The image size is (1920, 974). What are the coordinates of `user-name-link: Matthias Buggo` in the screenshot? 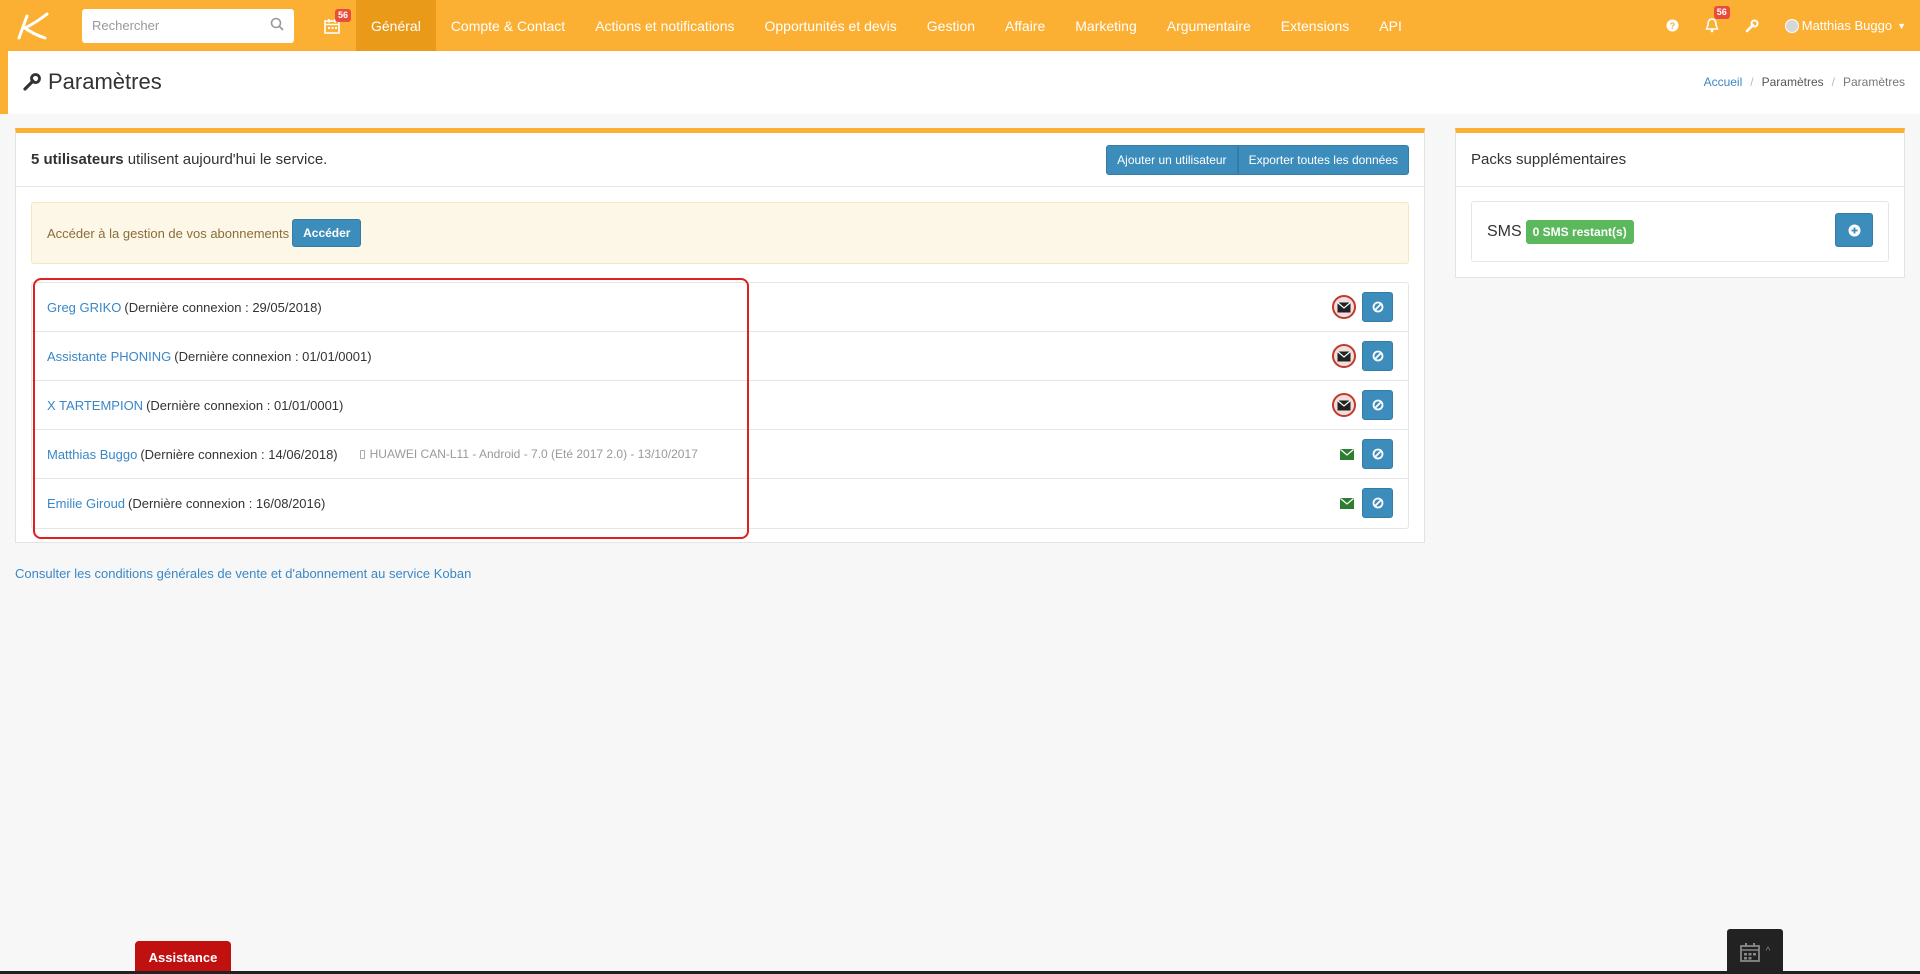 It's located at (92, 454).